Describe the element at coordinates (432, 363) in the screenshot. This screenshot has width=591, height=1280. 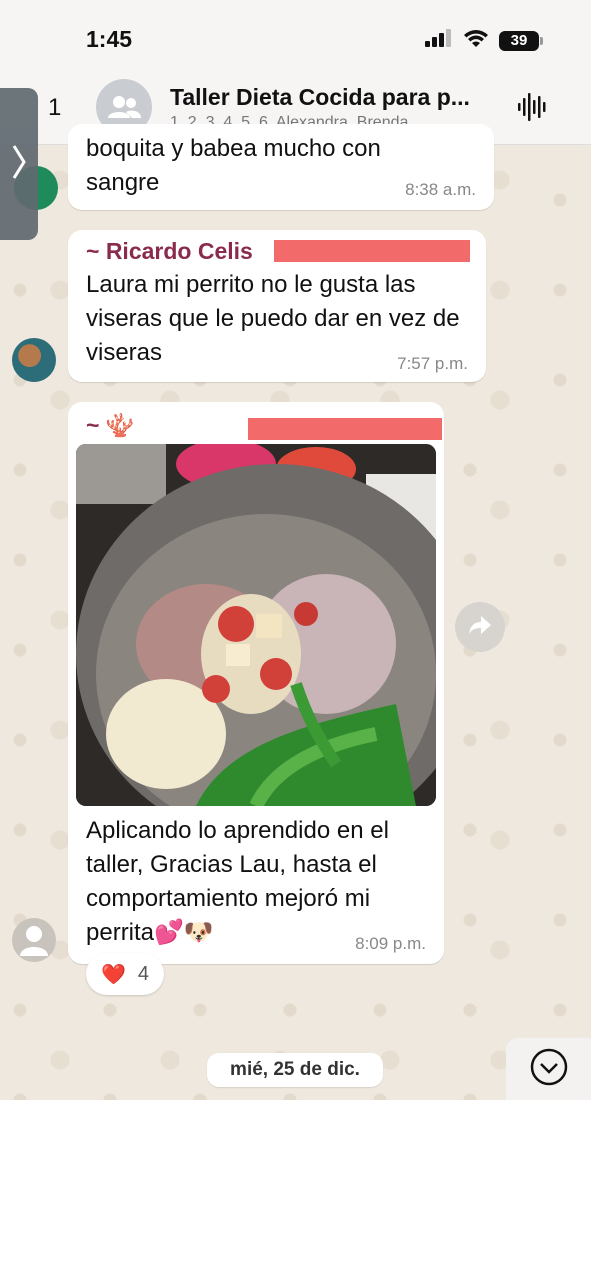
I see `message-time: 7:57 p.m.` at that location.